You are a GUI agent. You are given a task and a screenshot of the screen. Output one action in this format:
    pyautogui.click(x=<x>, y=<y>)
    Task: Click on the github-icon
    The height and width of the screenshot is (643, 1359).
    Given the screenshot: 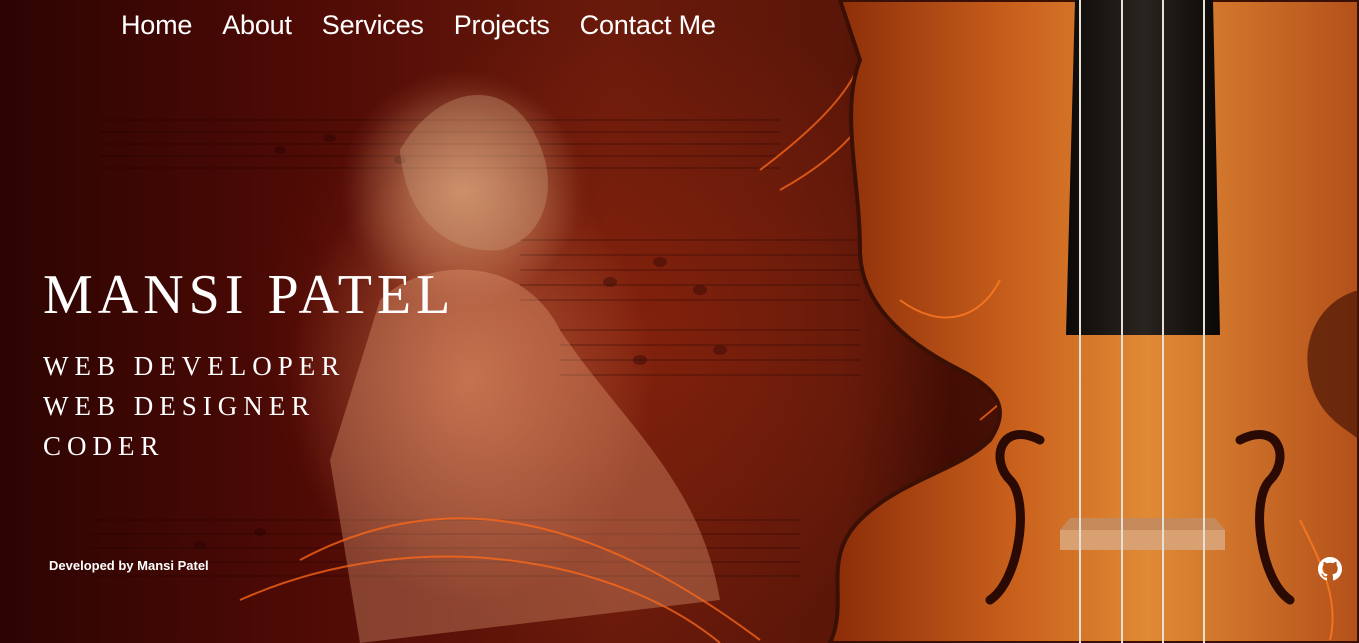 What is the action you would take?
    pyautogui.click(x=1330, y=569)
    